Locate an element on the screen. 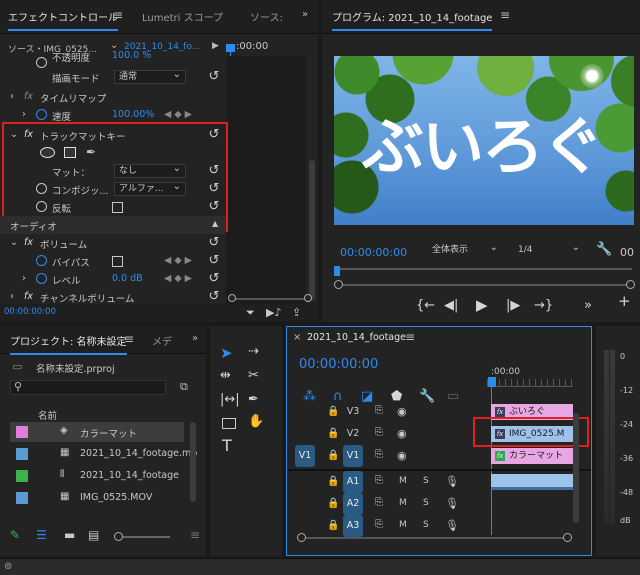 The height and width of the screenshot is (575, 640). program-playhead is located at coordinates (337, 271).